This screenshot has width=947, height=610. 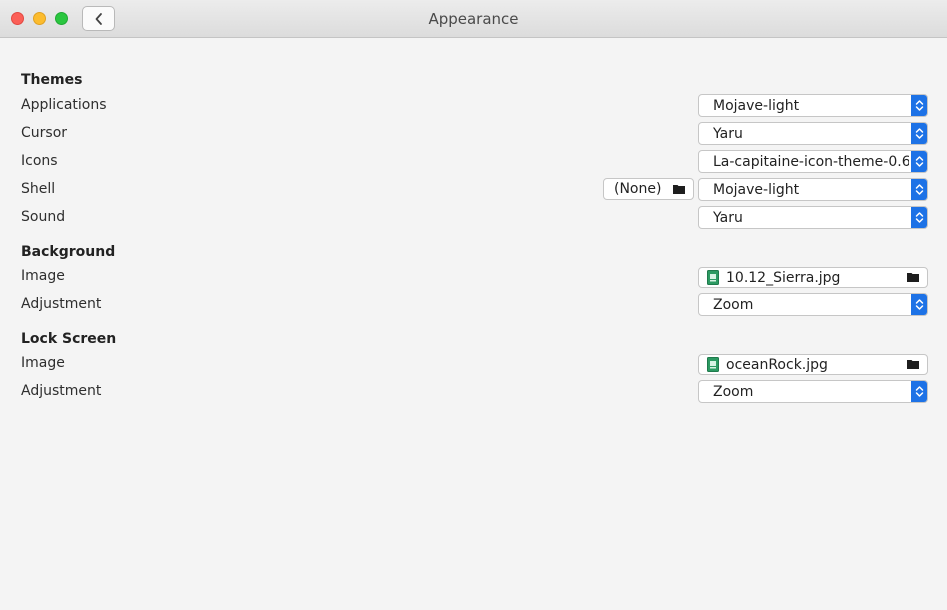 What do you see at coordinates (61, 391) in the screenshot?
I see `lock-screen-adjustment-label: Adjustment` at bounding box center [61, 391].